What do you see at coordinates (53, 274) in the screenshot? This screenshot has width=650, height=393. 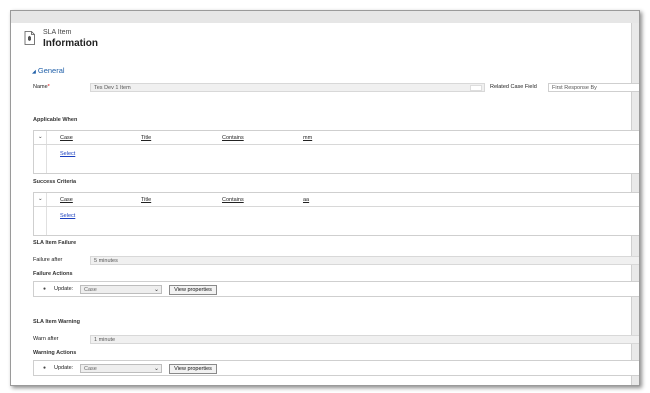 I see `failure-actions-label: Failure Actions` at bounding box center [53, 274].